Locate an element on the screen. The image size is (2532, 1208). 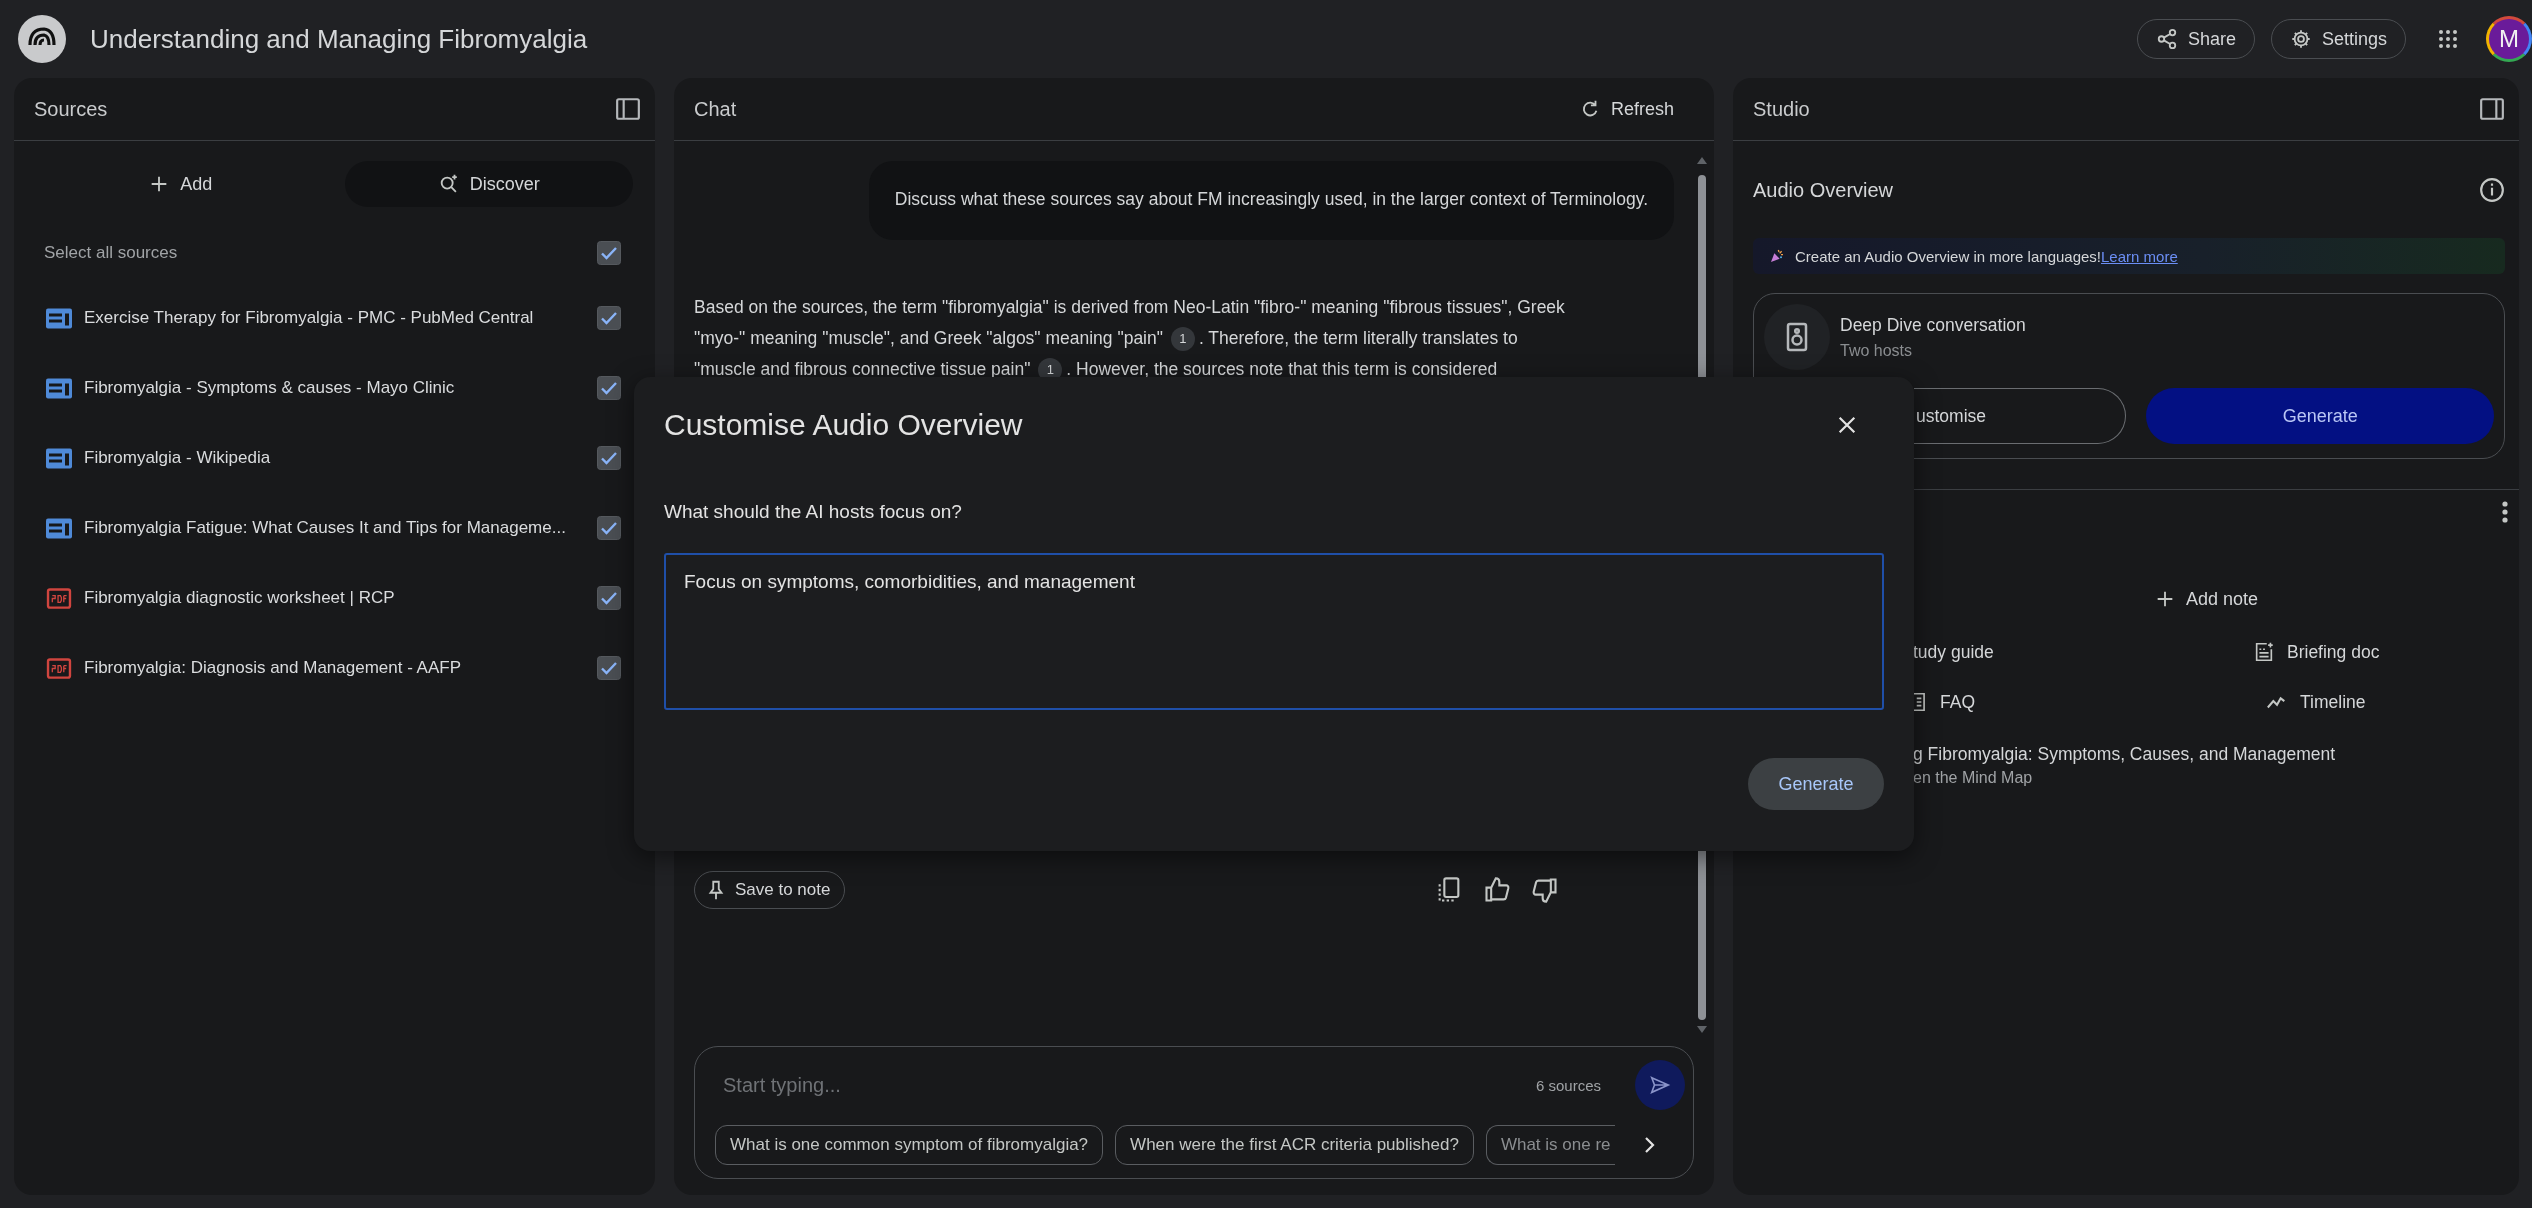
note-action-button: tudy guide is located at coordinates (1953, 652).